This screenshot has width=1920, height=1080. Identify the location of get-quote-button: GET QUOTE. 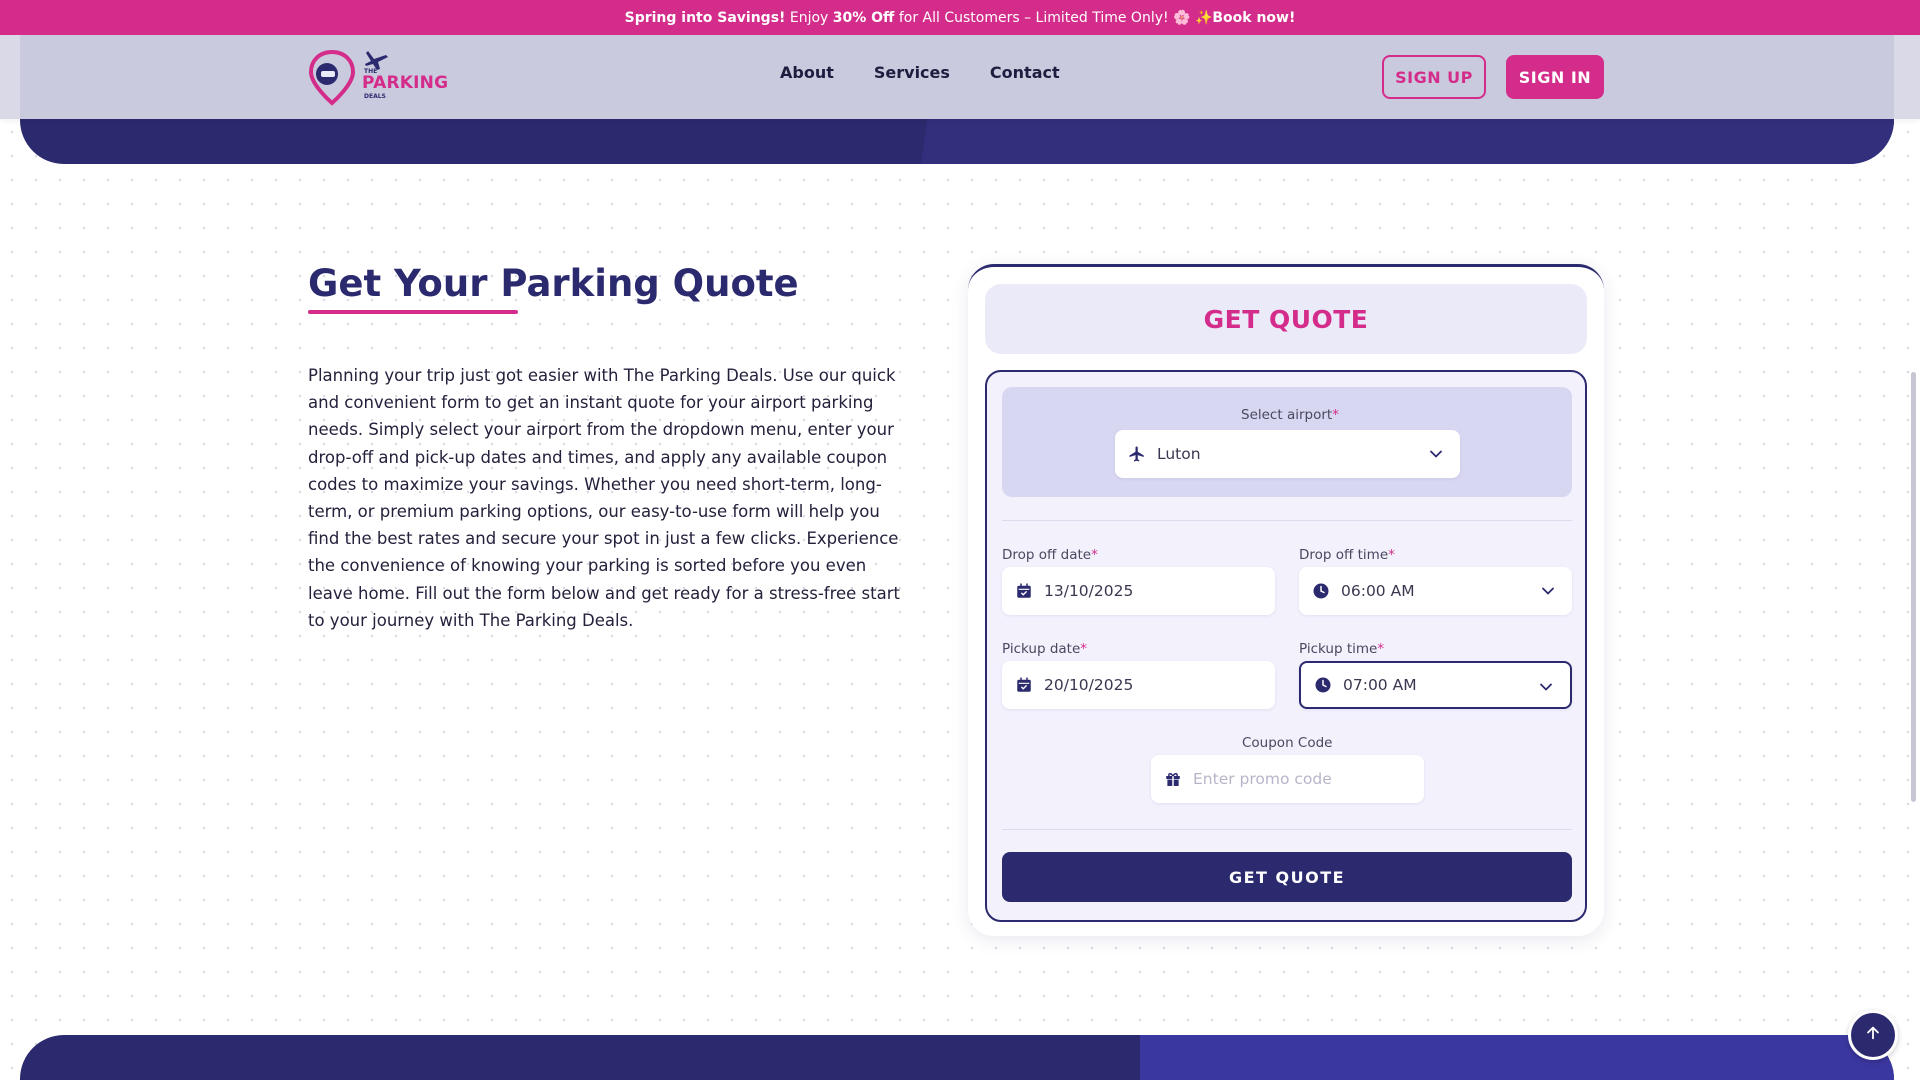
(1287, 877).